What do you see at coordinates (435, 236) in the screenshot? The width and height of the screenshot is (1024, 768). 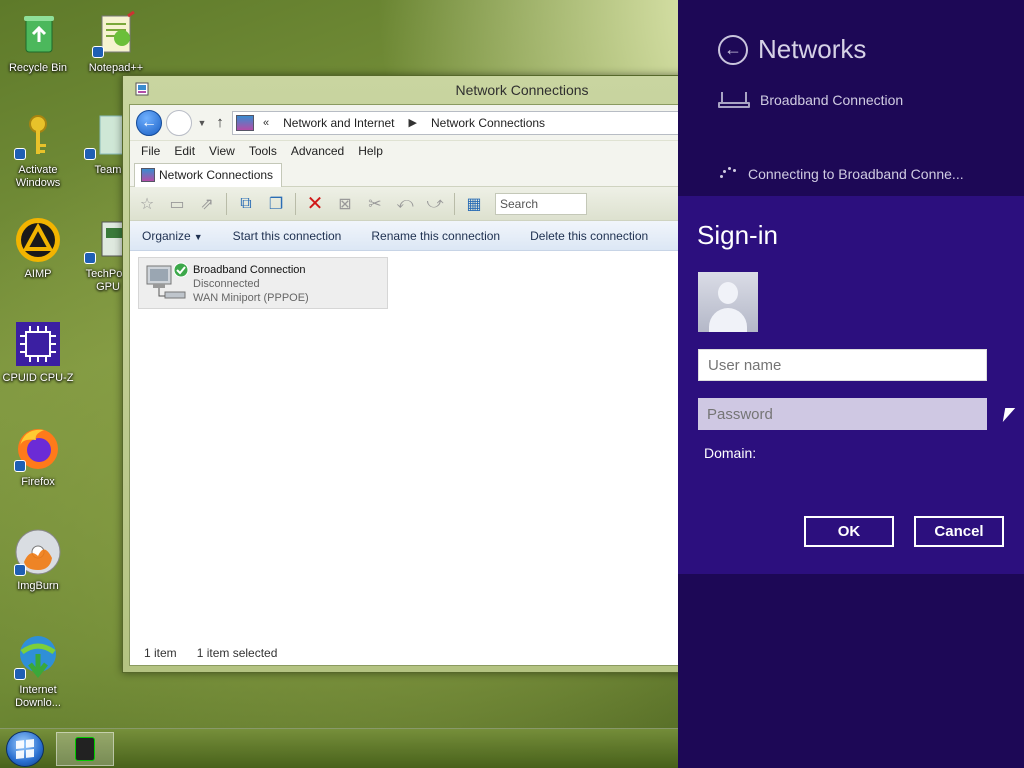 I see `rename-connection-button: Rename this connection` at bounding box center [435, 236].